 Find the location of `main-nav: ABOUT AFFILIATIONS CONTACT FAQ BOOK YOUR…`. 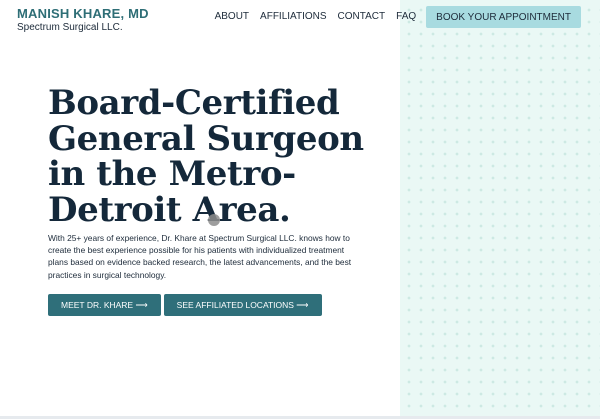

main-nav: ABOUT AFFILIATIONS CONTACT FAQ BOOK YOUR… is located at coordinates (398, 17).